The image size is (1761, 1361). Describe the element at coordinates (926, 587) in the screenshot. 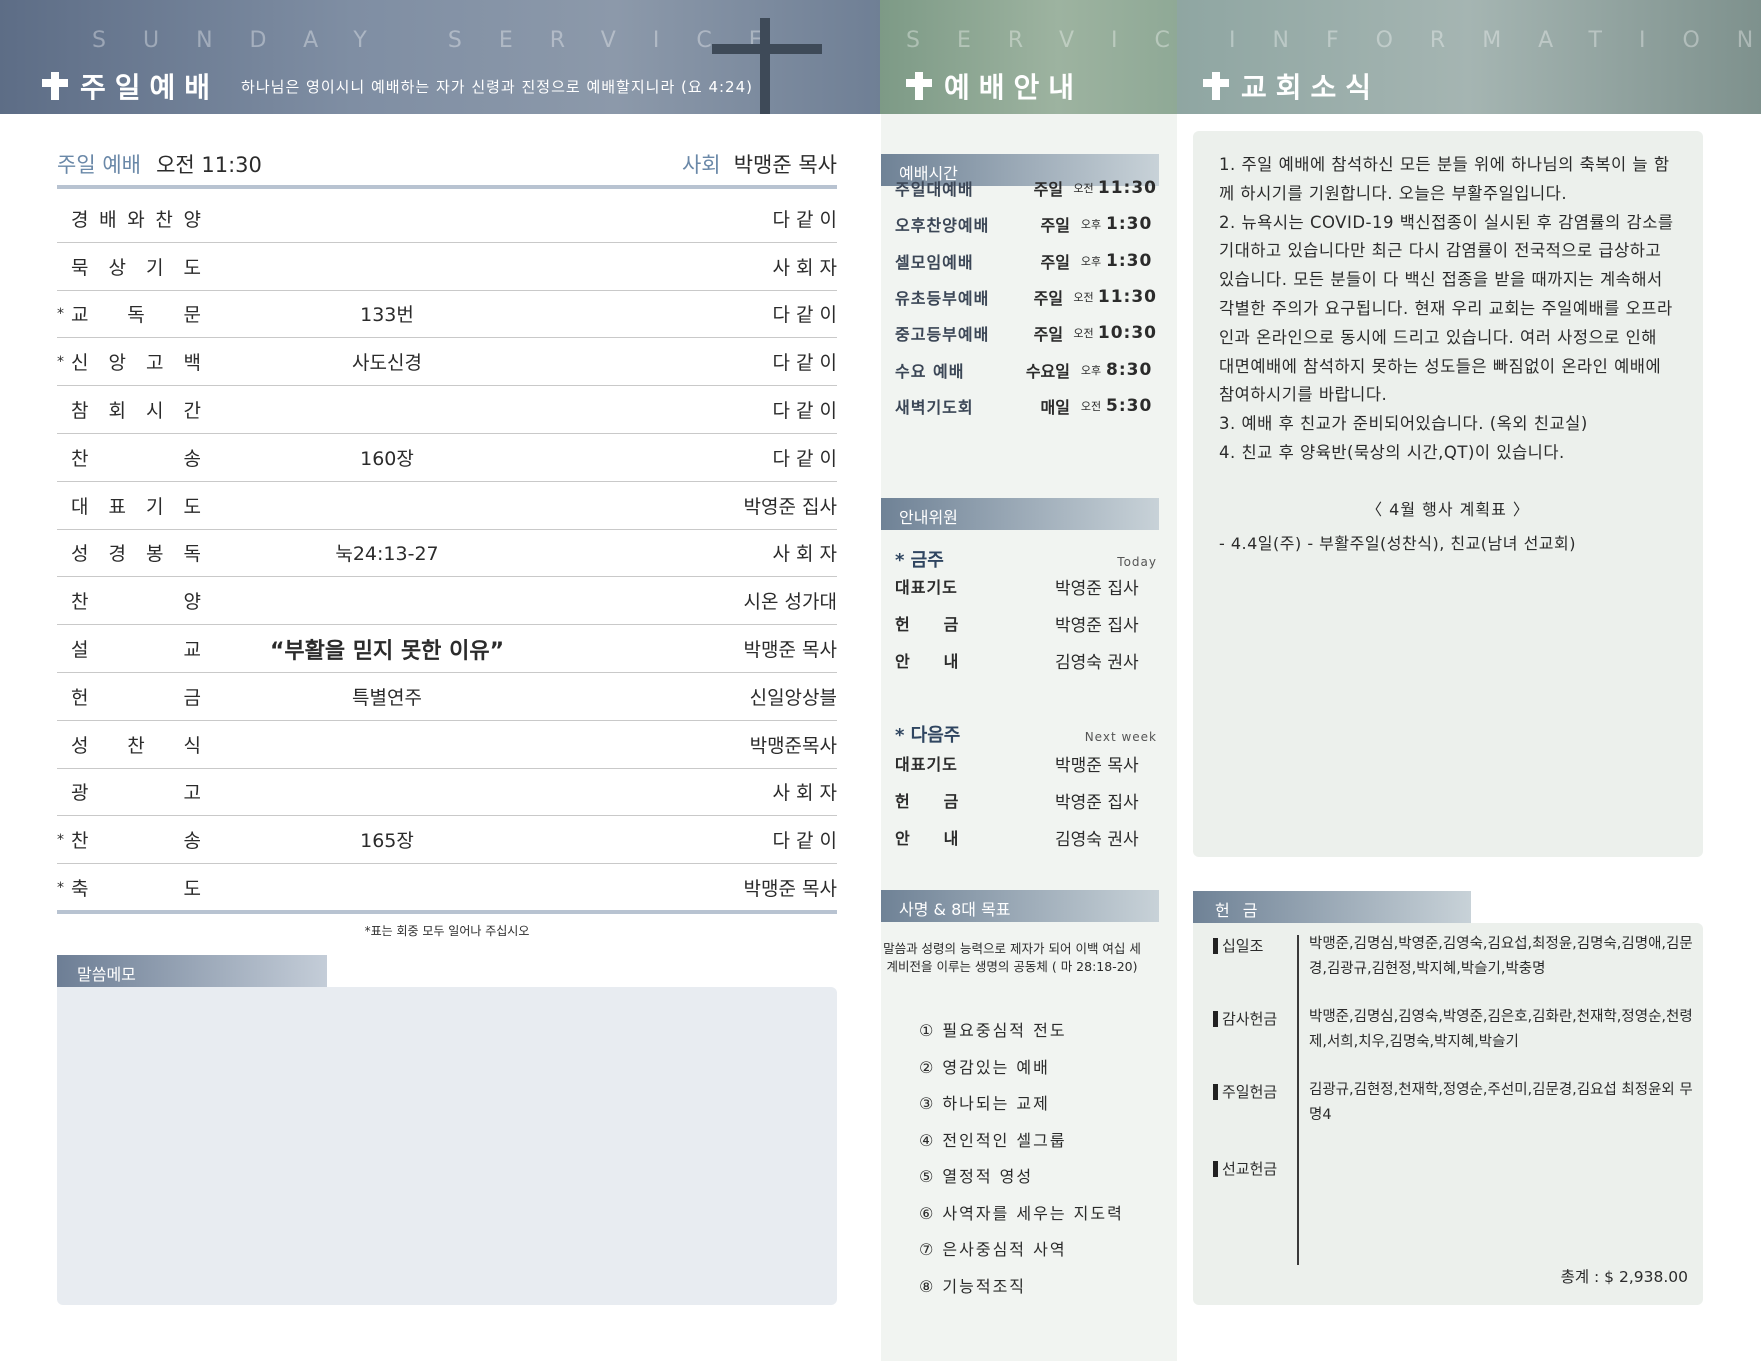

I see `usher-role: 대표기도` at that location.